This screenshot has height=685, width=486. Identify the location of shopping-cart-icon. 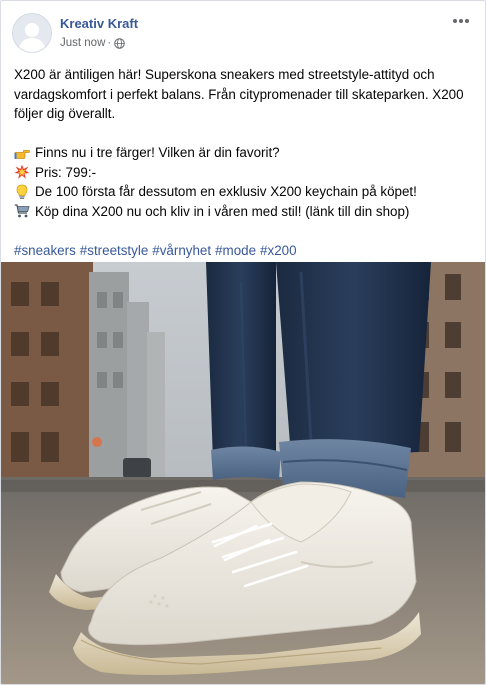
(22, 211).